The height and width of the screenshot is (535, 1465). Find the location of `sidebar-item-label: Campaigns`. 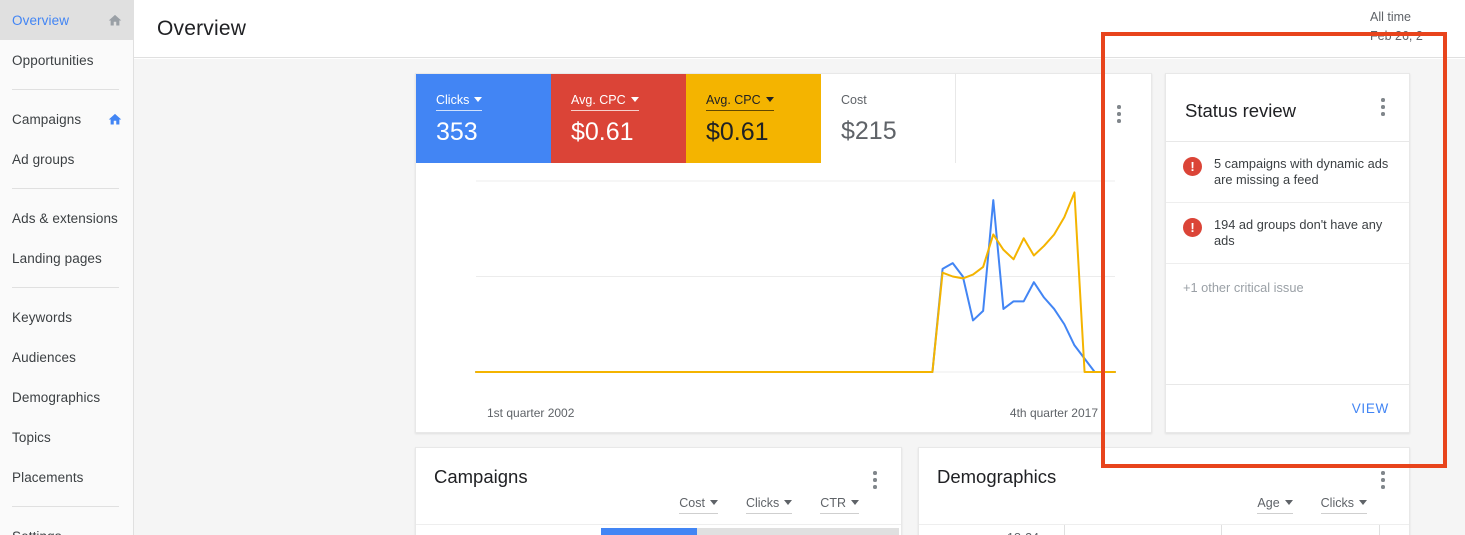

sidebar-item-label: Campaigns is located at coordinates (47, 119).